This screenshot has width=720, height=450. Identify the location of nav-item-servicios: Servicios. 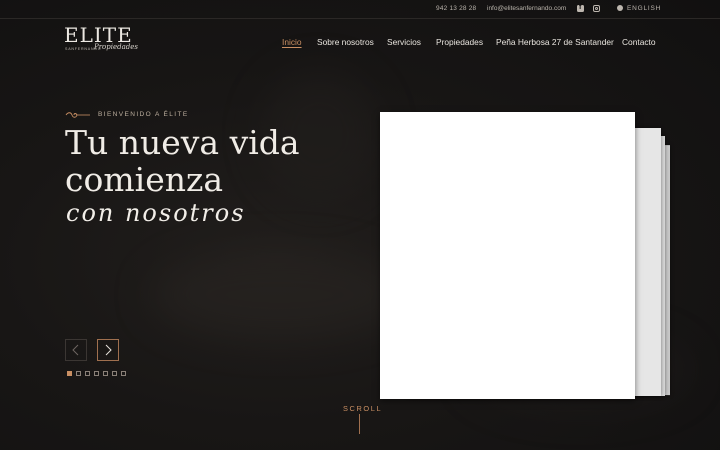
(404, 42).